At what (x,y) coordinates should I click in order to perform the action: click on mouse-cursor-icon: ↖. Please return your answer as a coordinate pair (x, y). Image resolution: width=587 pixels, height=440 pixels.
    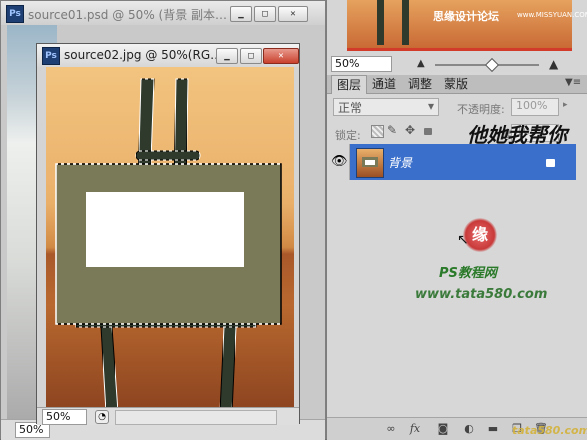
    Looking at the image, I should click on (463, 240).